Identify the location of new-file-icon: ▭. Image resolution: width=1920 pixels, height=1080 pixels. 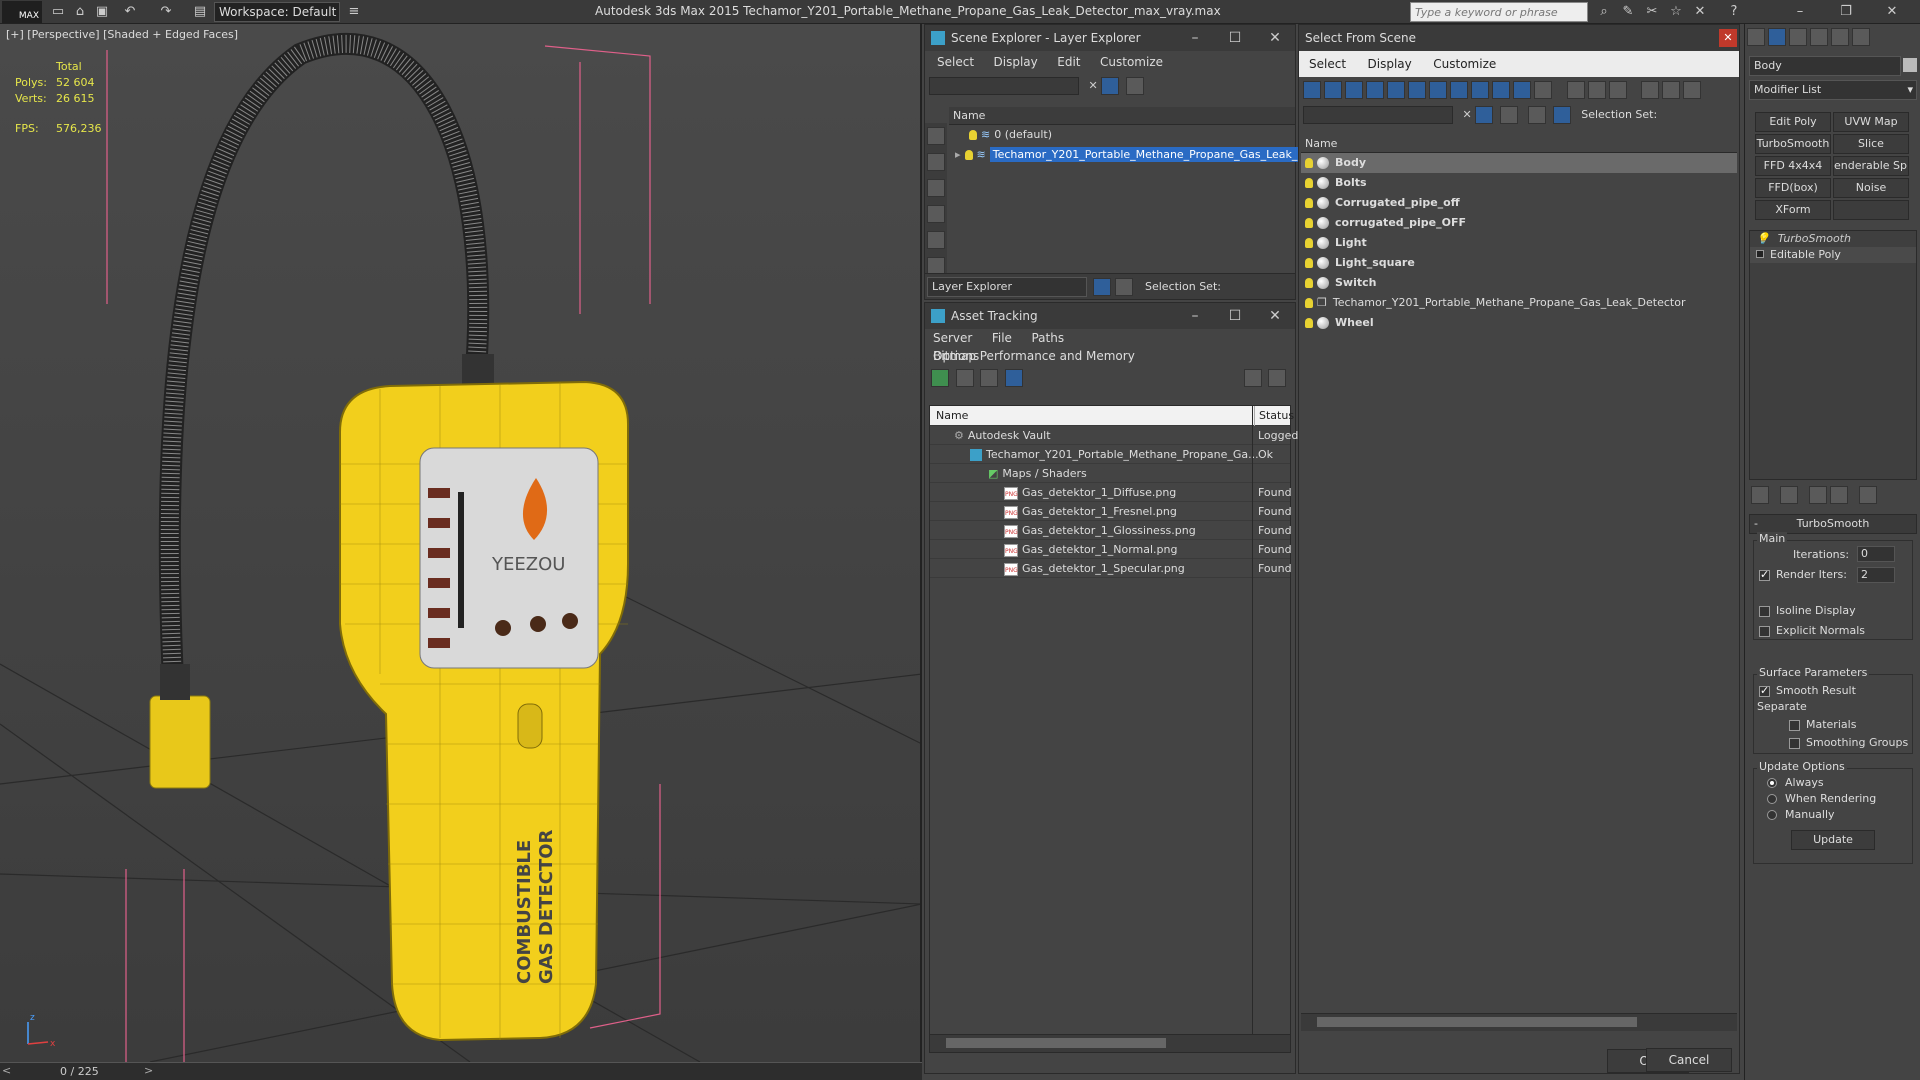
(58, 12).